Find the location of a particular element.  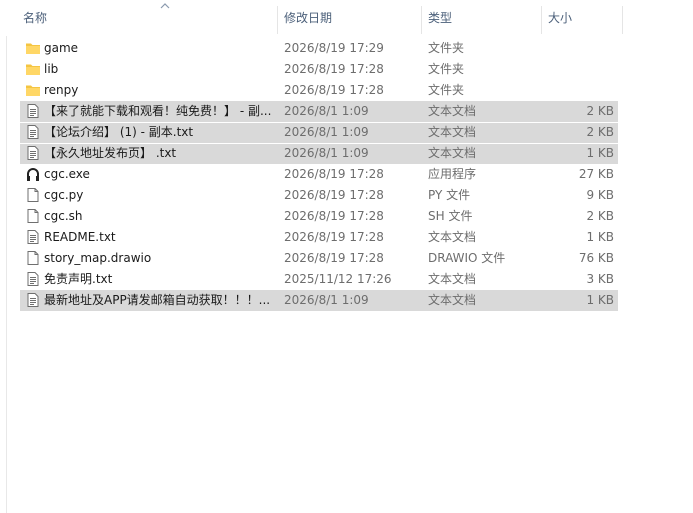

file-modified-date: 2025/11/12 17:26 is located at coordinates (338, 279).